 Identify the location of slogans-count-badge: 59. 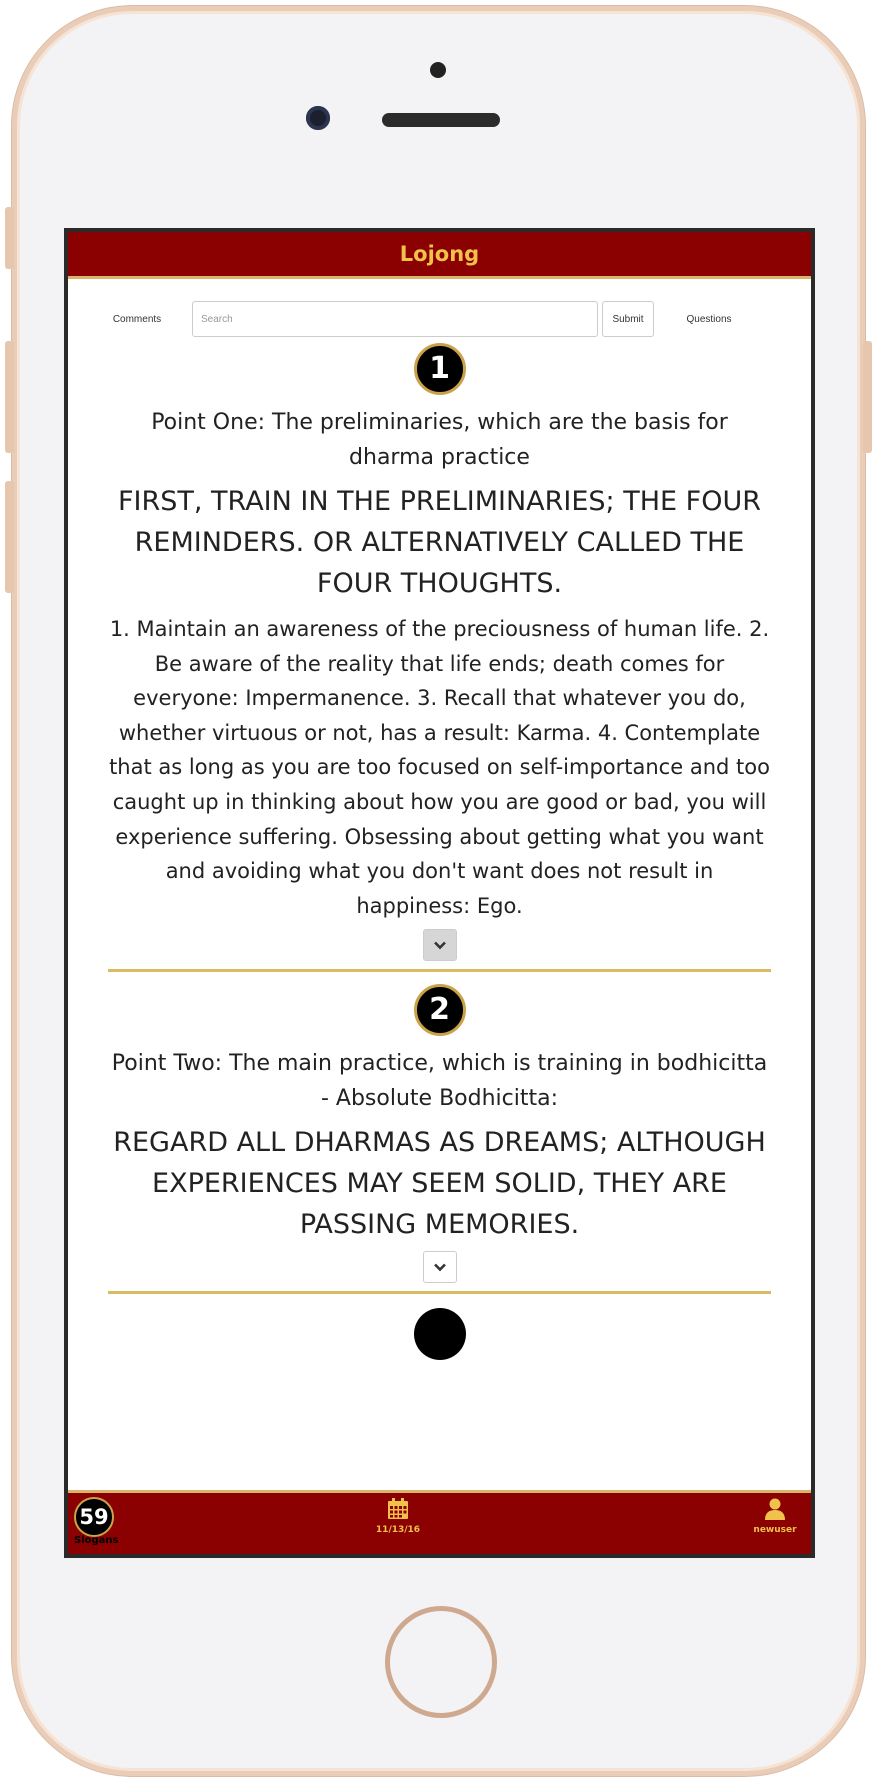
(94, 1517).